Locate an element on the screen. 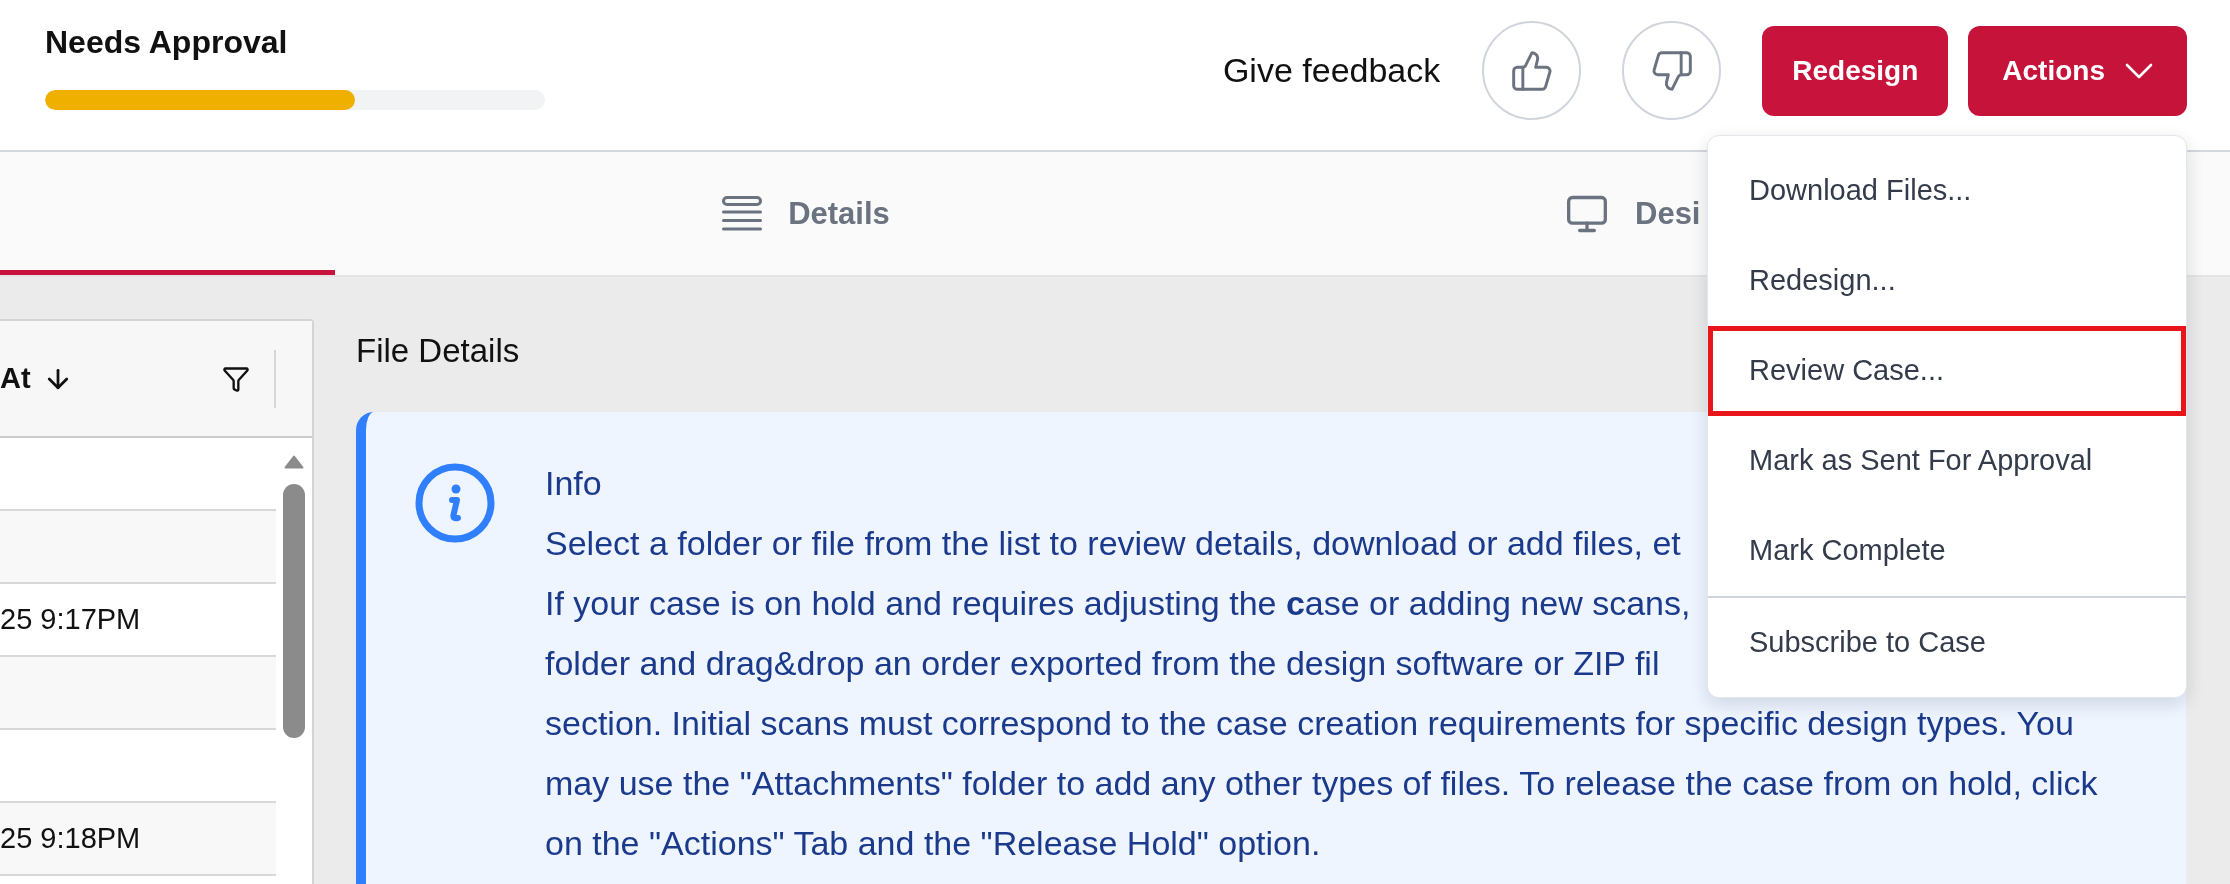 The width and height of the screenshot is (2230, 884). menu-item: Mark Complete is located at coordinates (1947, 550).